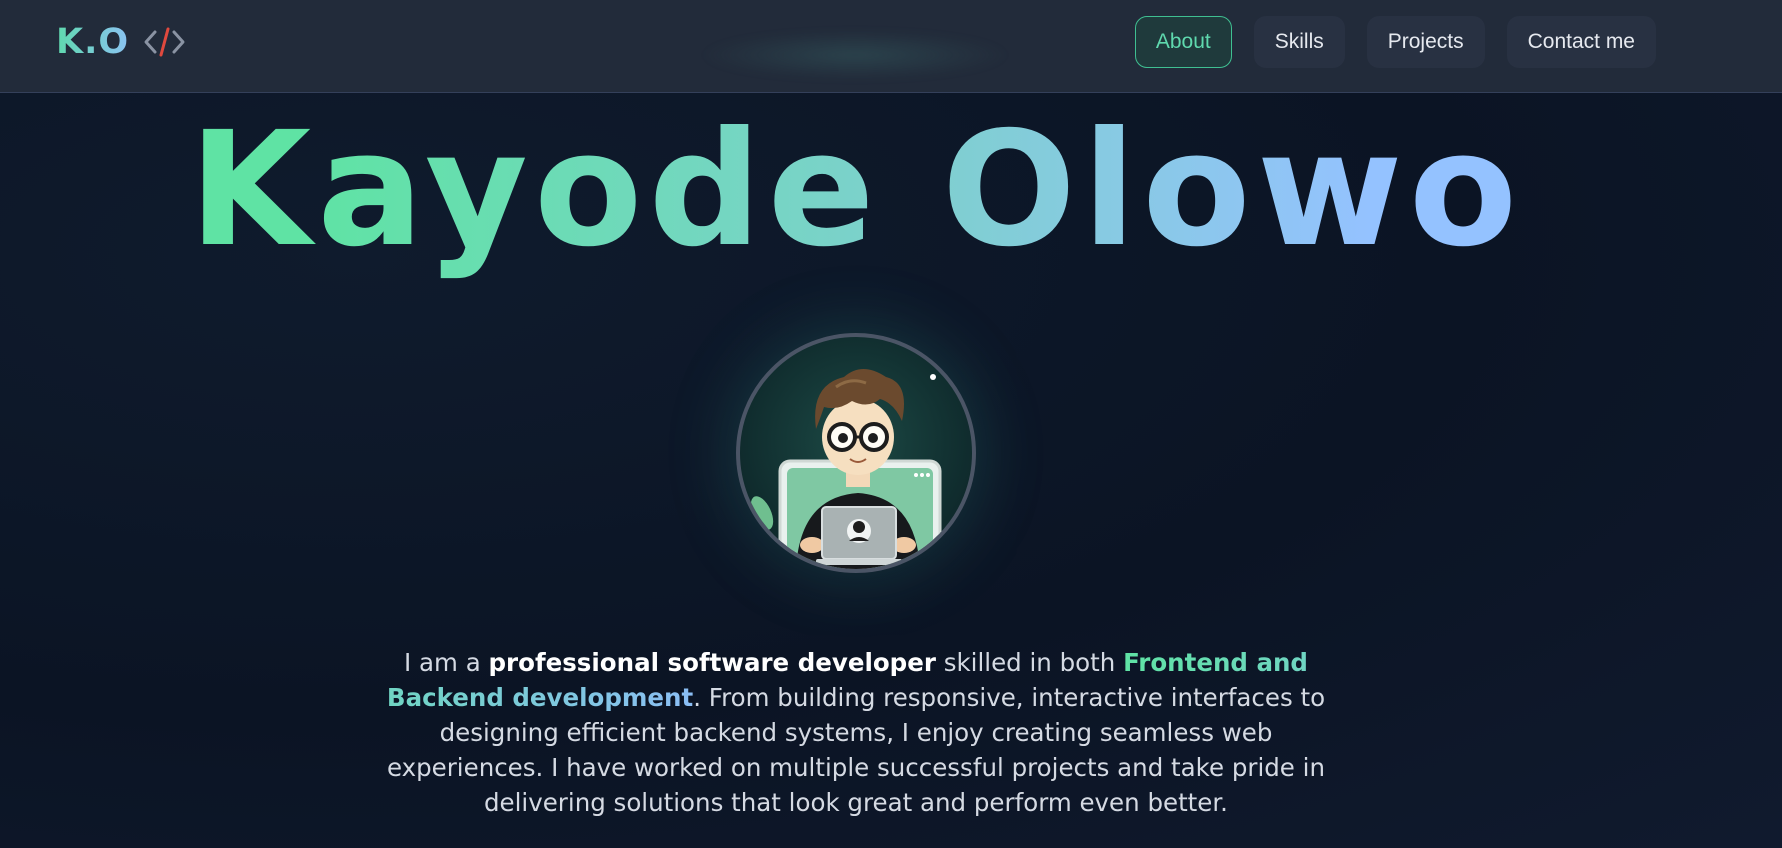 This screenshot has width=1782, height=848. I want to click on avatar, so click(856, 453).